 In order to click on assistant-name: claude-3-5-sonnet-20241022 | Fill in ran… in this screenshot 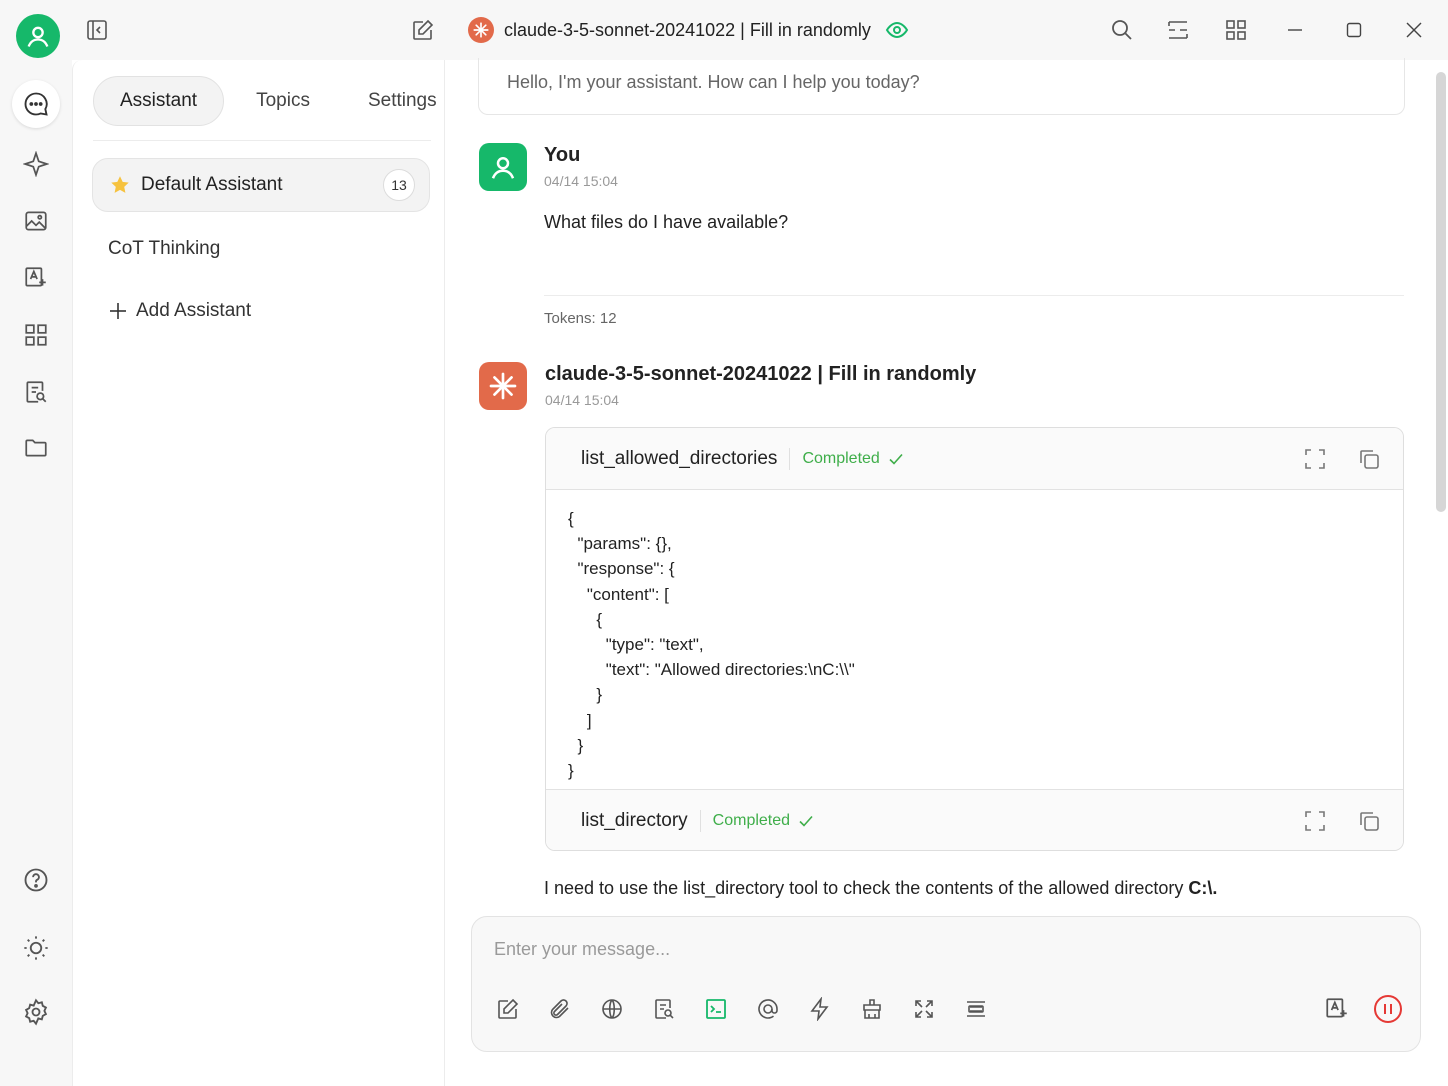, I will do `click(761, 374)`.